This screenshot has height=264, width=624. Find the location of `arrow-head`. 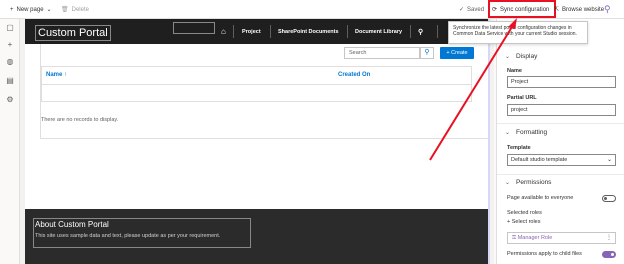

arrow-head is located at coordinates (512, 23).